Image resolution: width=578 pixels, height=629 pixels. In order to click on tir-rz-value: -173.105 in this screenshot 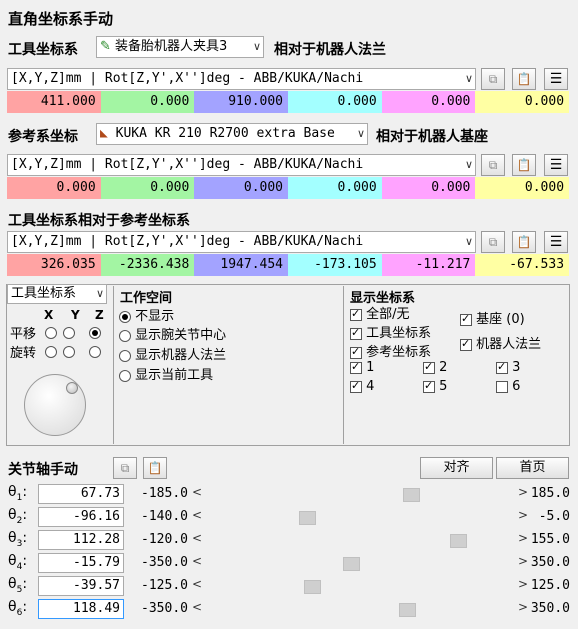, I will do `click(335, 265)`.